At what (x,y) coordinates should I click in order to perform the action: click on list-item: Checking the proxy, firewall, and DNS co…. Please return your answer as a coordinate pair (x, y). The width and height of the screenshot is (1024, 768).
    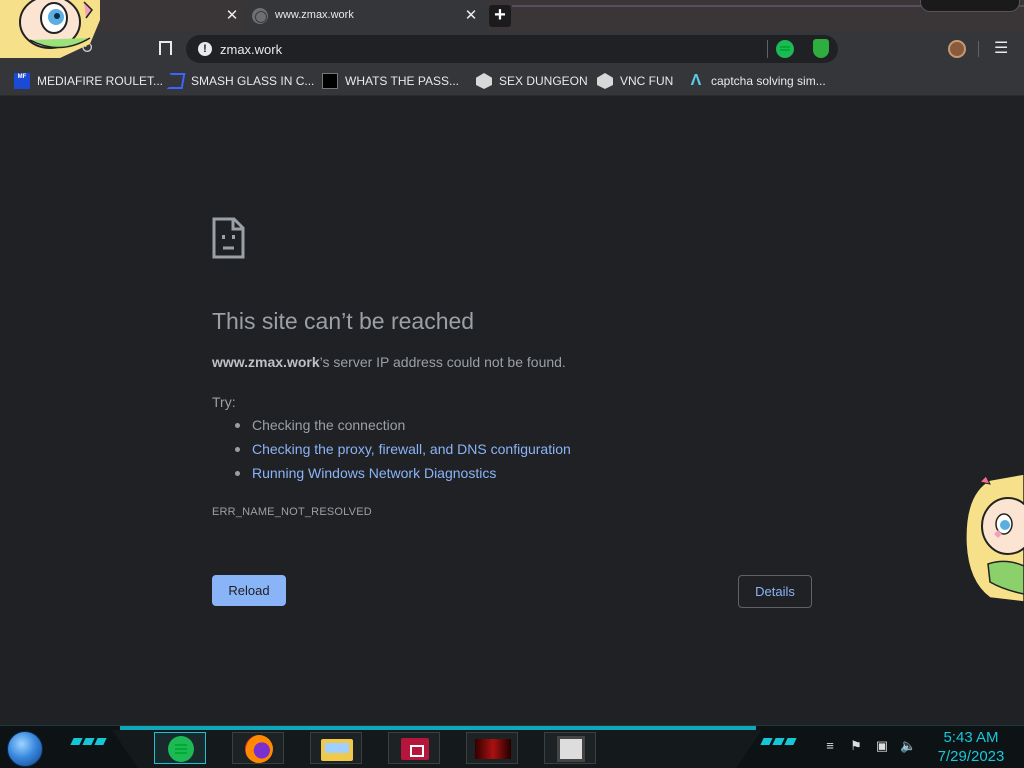
    Looking at the image, I should click on (401, 453).